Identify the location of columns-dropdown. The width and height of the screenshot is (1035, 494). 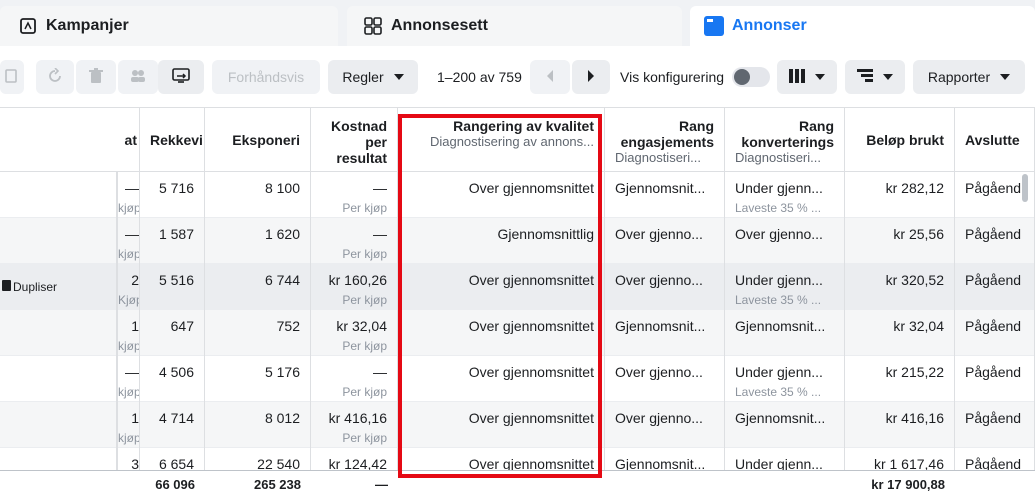
(807, 77).